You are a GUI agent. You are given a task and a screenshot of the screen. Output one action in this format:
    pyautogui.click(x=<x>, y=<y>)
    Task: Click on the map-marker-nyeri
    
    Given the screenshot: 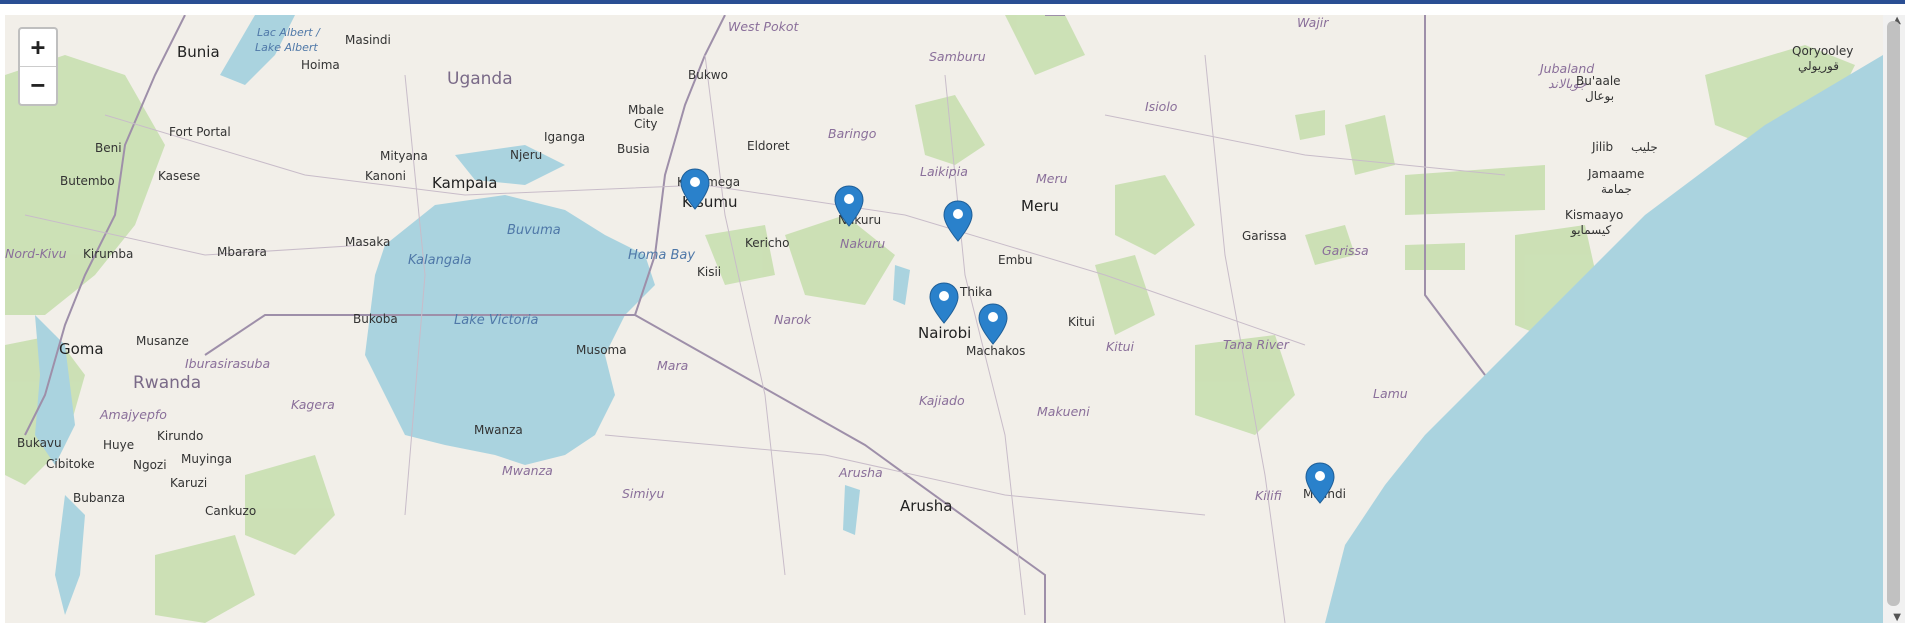 What is the action you would take?
    pyautogui.click(x=958, y=221)
    